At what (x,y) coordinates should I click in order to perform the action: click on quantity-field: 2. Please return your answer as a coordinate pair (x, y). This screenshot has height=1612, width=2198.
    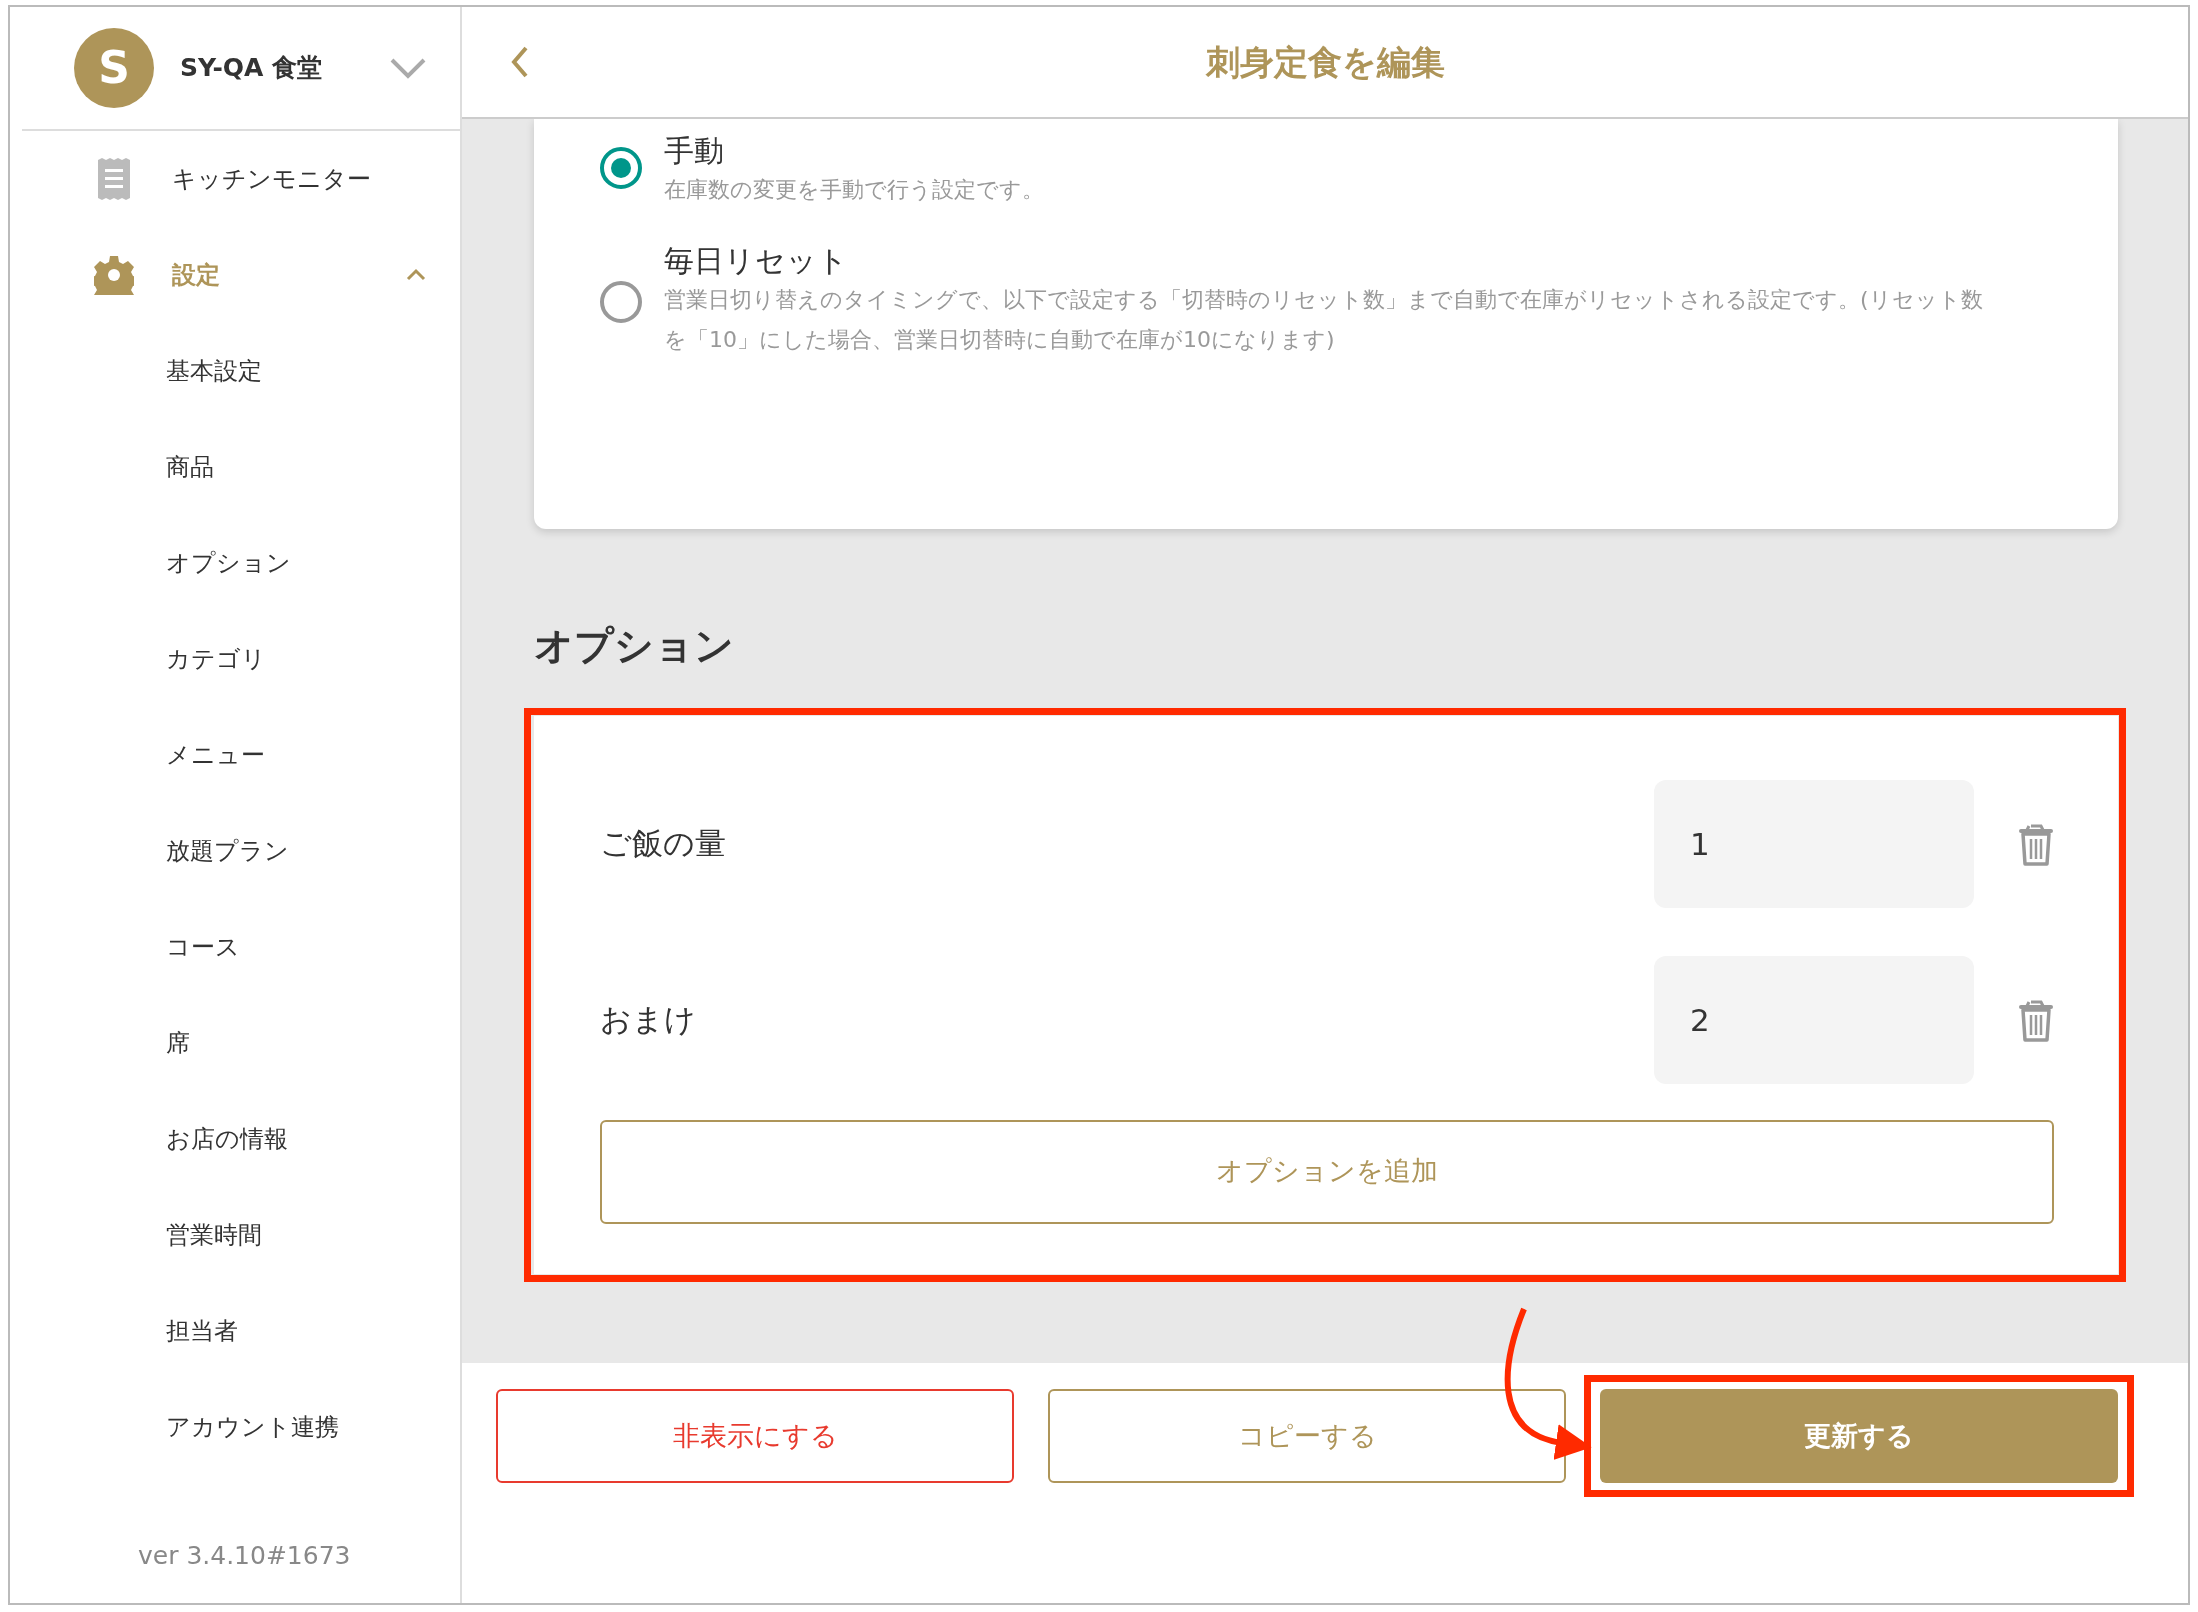
    Looking at the image, I should click on (1814, 1019).